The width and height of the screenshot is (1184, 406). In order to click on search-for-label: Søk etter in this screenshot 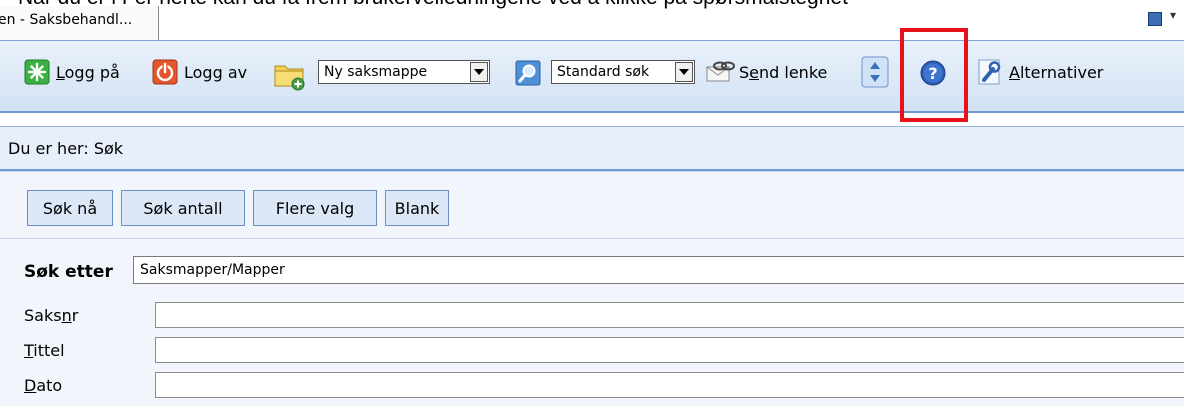, I will do `click(68, 272)`.